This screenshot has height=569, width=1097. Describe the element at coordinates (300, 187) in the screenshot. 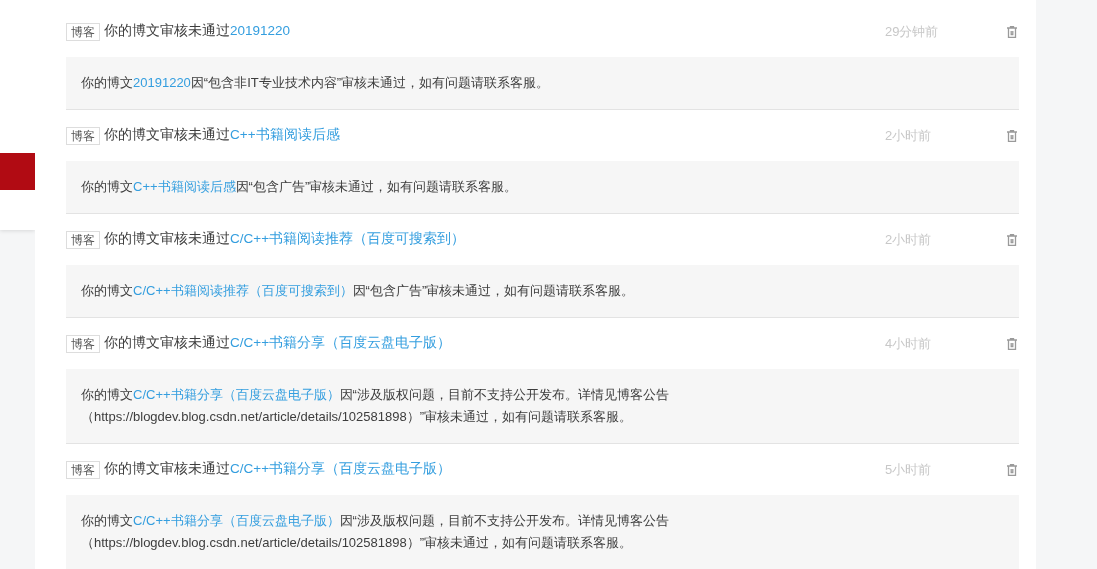

I see `detail-text: 你的博文C++书籍阅读后感因“包含广告”审核未通过，如有问题请联系客服。` at that location.